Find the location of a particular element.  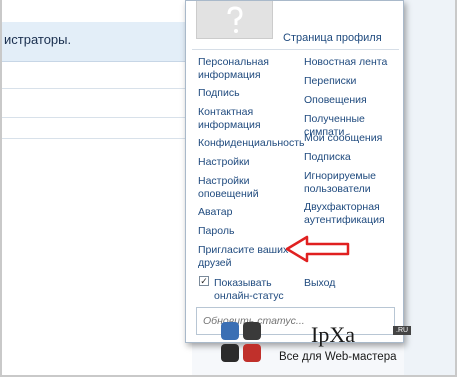

logo-tagline: Все для Web-мастера is located at coordinates (338, 357).